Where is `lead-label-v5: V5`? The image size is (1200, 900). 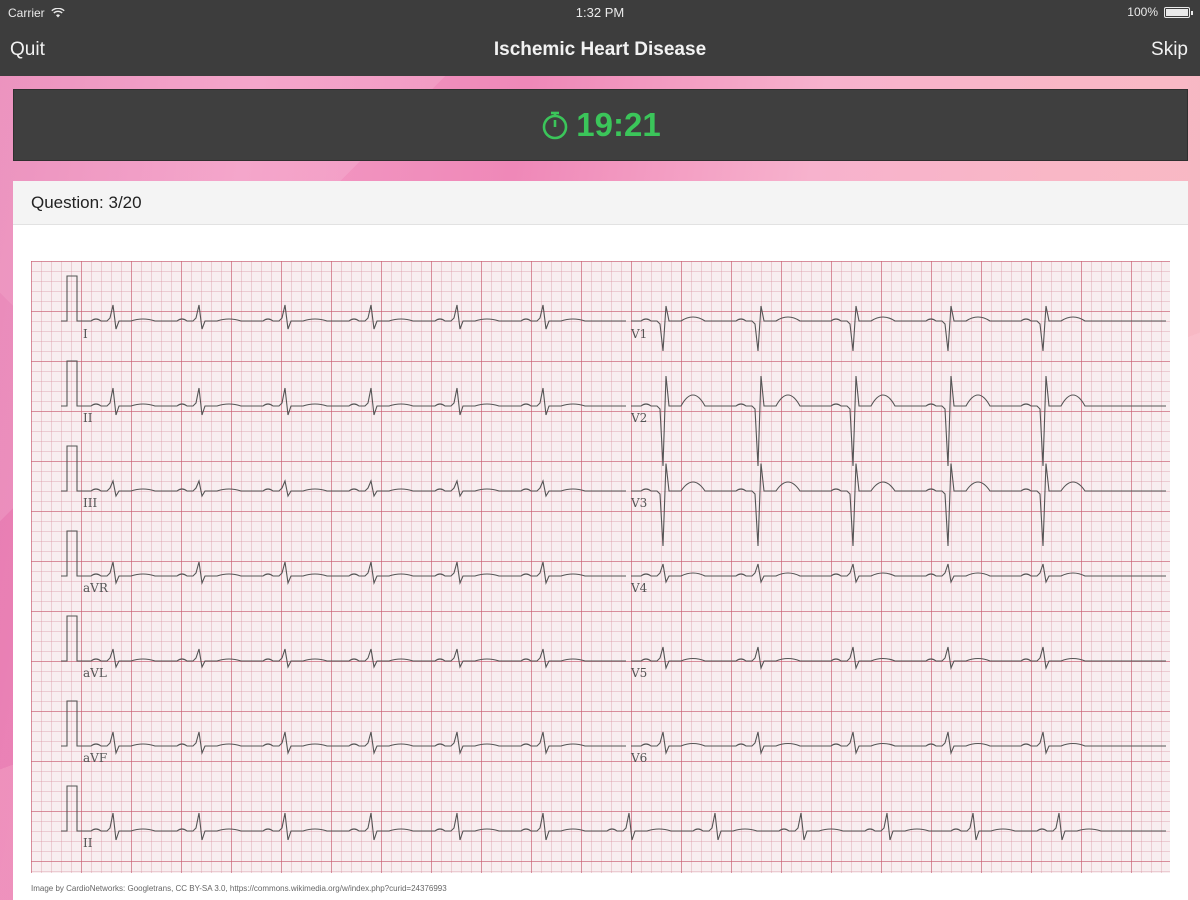
lead-label-v5: V5 is located at coordinates (639, 673).